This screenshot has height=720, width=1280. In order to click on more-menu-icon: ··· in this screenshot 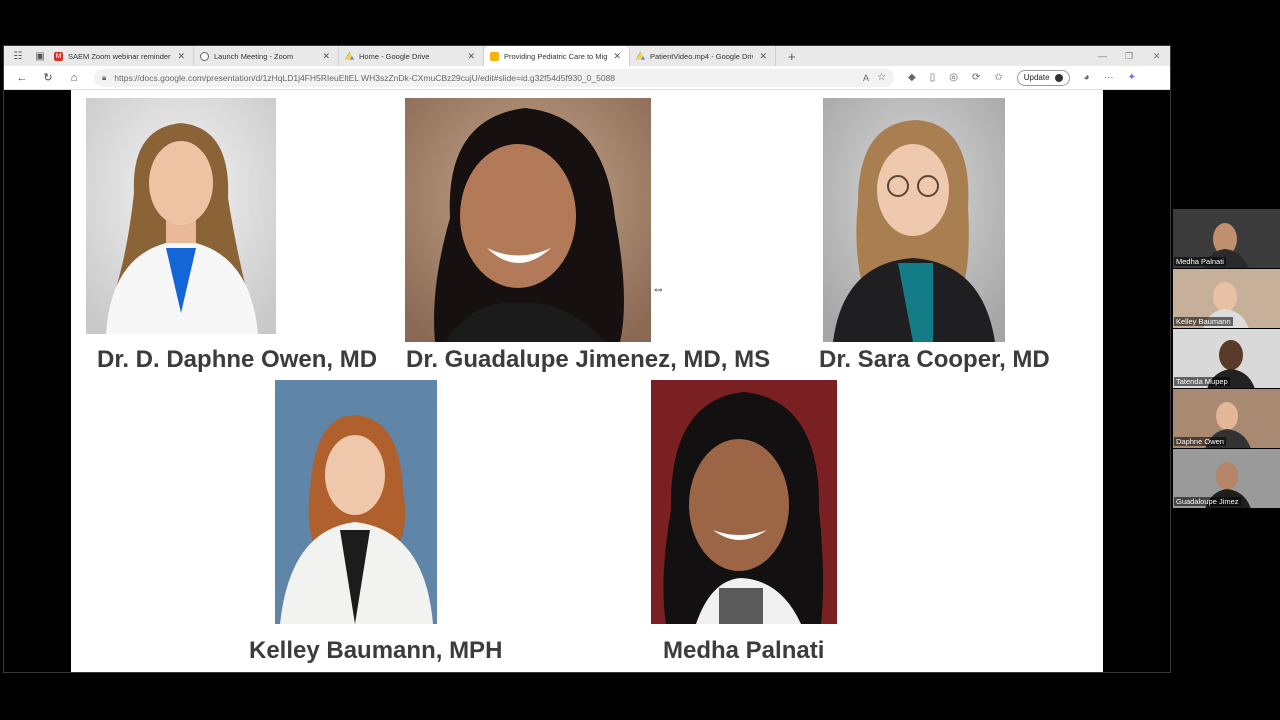, I will do `click(1109, 77)`.